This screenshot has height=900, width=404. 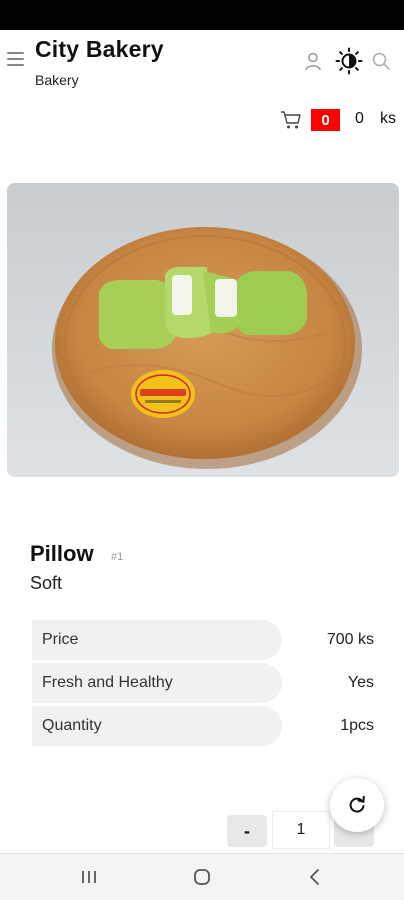 I want to click on spec-label: Price, so click(x=157, y=640).